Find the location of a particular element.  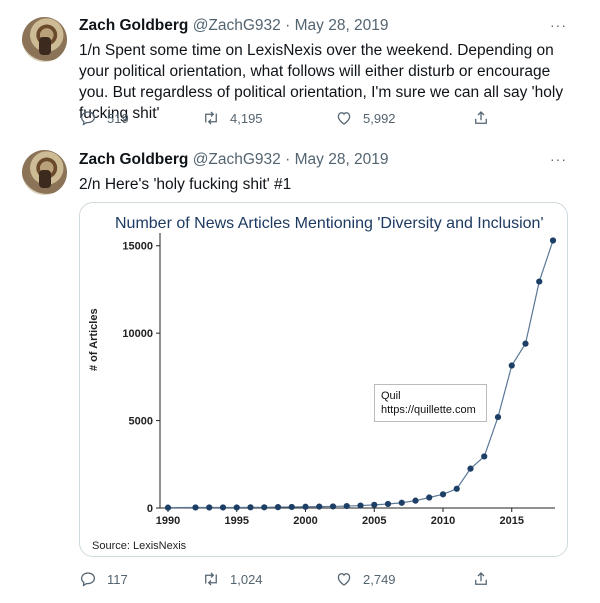

x-tick-label: 2000 is located at coordinates (305, 521).